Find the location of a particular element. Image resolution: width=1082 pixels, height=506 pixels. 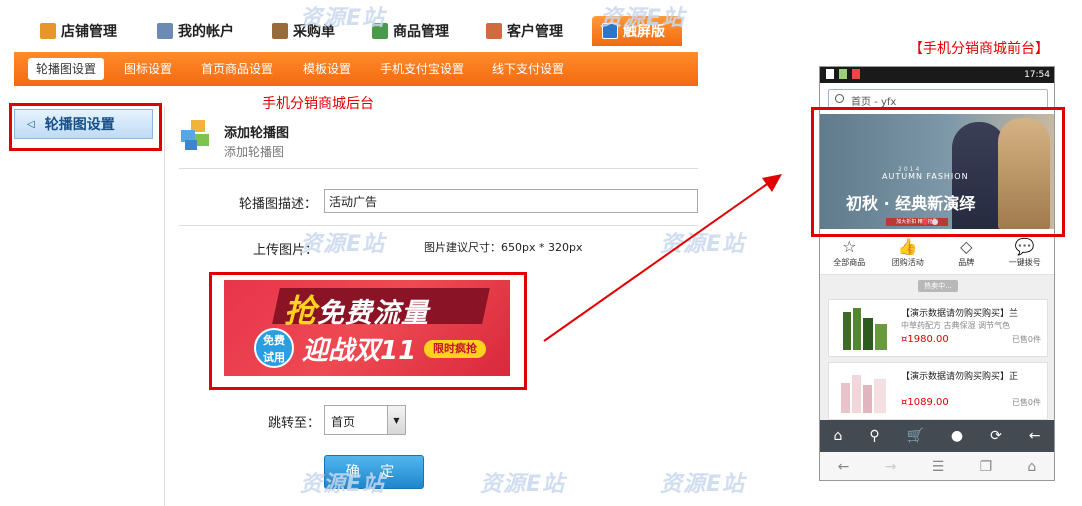

shortcut-all-goods: ☆ 全部商品 is located at coordinates (849, 255).